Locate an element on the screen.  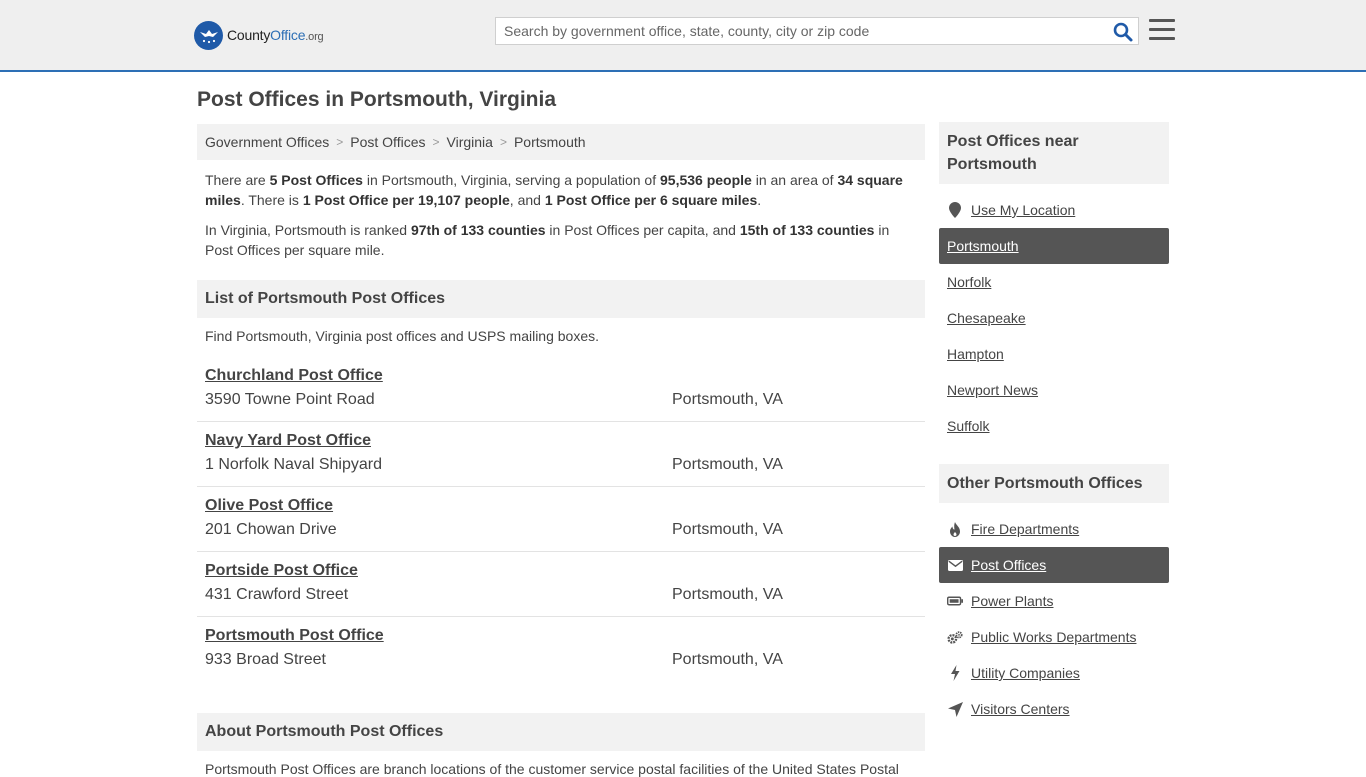
location-pin-icon is located at coordinates (955, 210).